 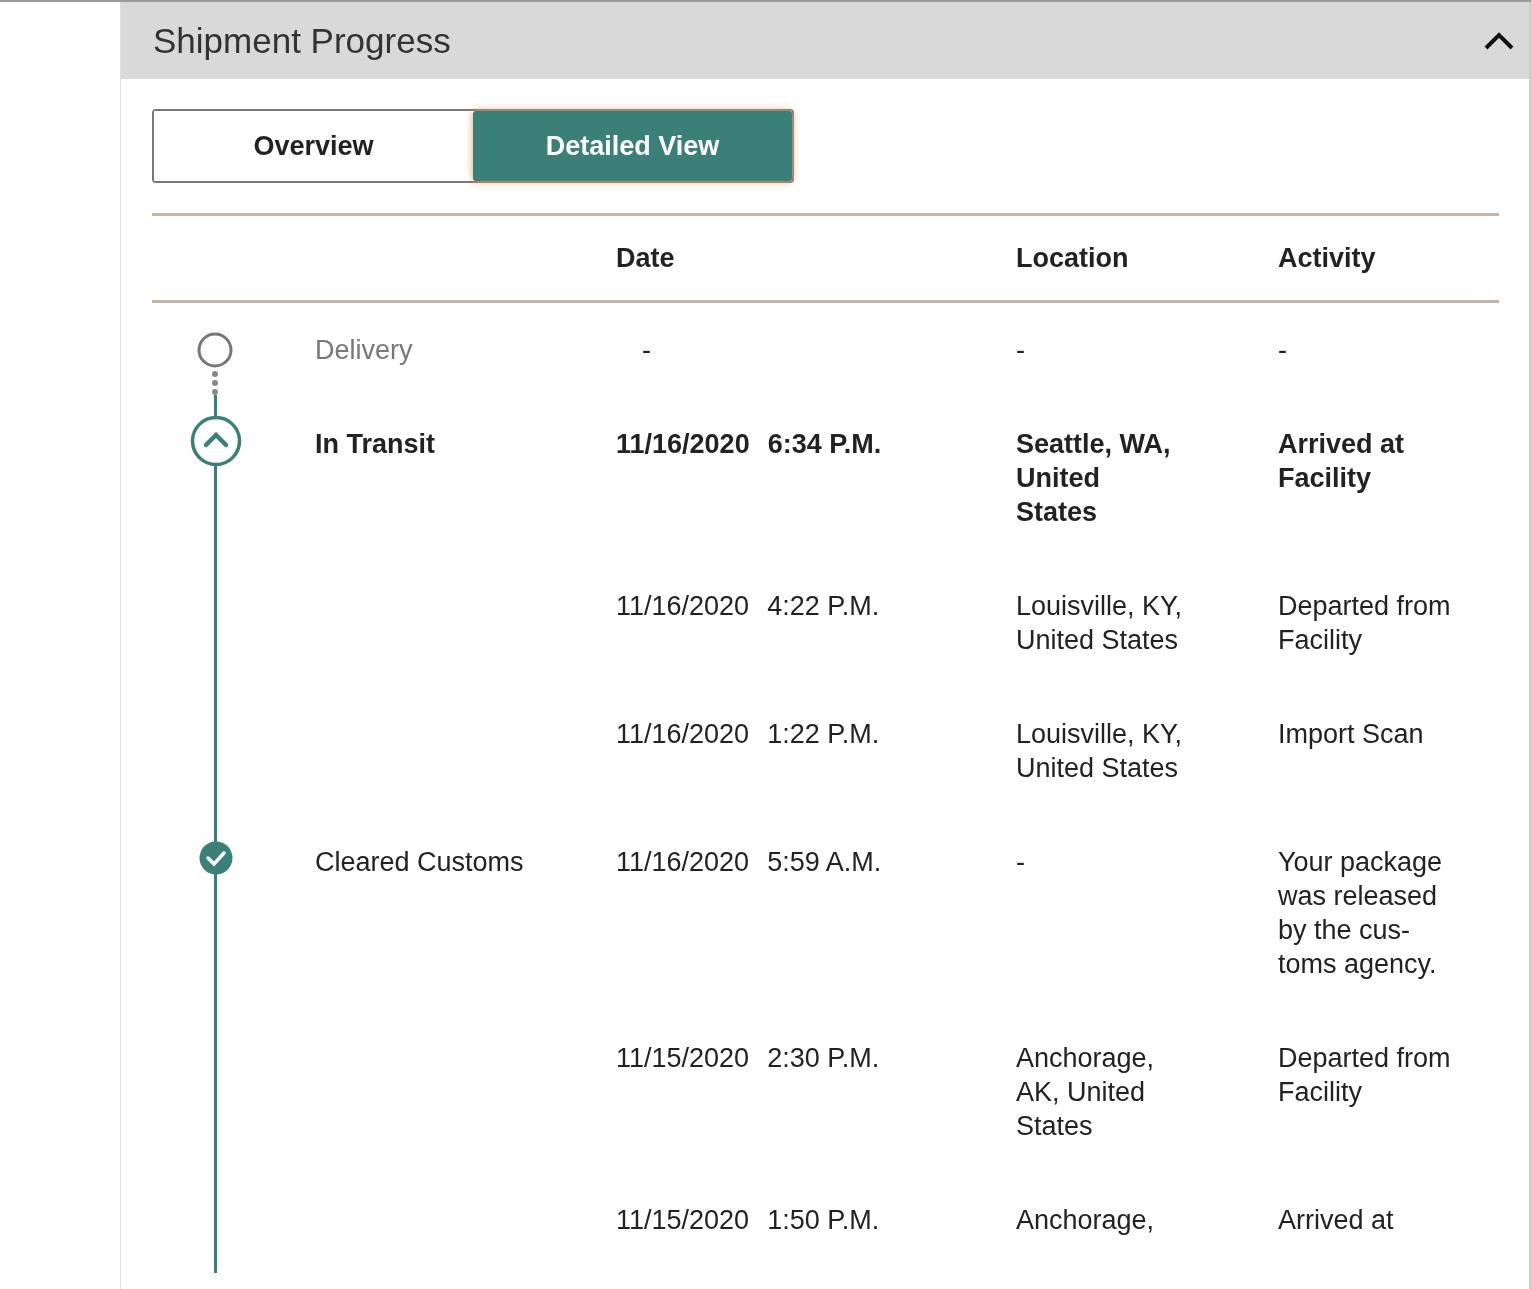 I want to click on status-label: Delivery, so click(x=364, y=350).